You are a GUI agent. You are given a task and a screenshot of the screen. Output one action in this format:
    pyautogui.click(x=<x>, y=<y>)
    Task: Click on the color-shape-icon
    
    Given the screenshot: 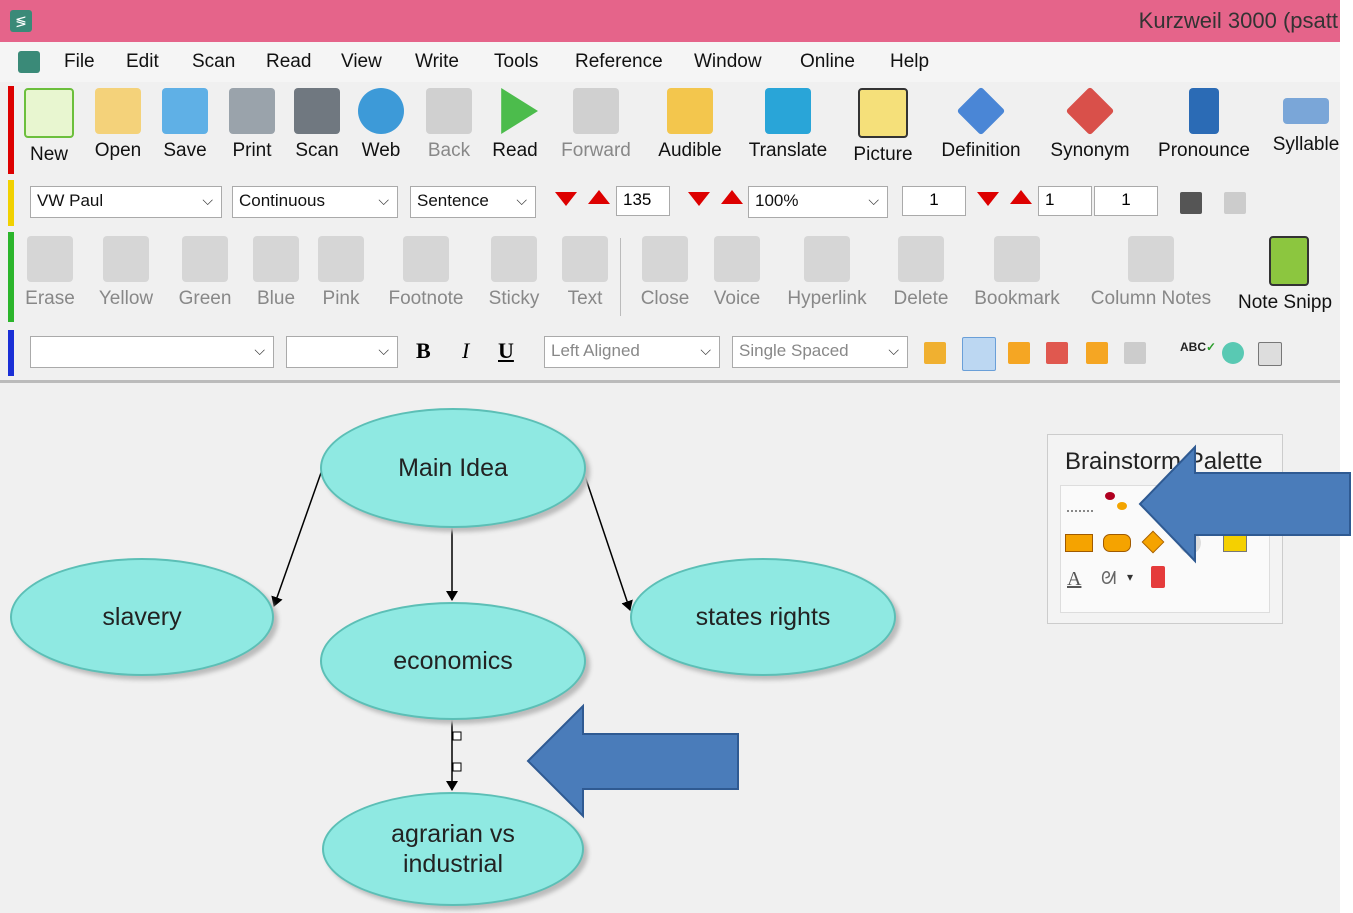 What is the action you would take?
    pyautogui.click(x=1235, y=542)
    